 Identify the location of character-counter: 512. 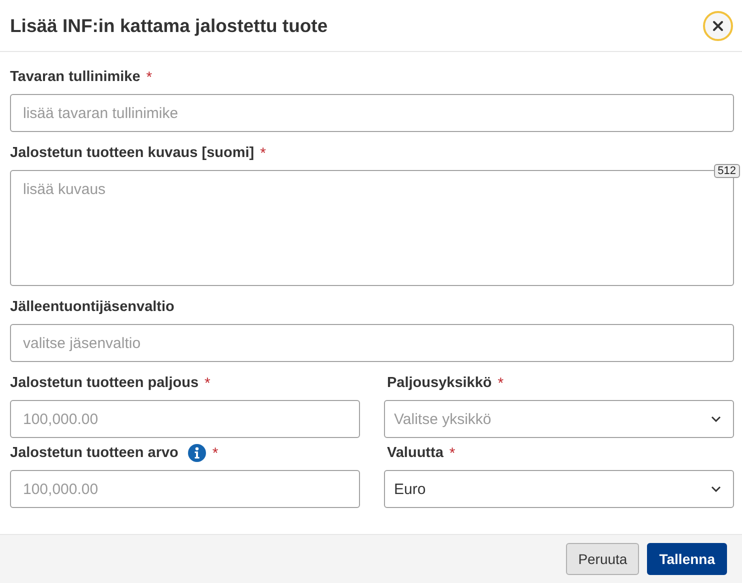
(727, 171).